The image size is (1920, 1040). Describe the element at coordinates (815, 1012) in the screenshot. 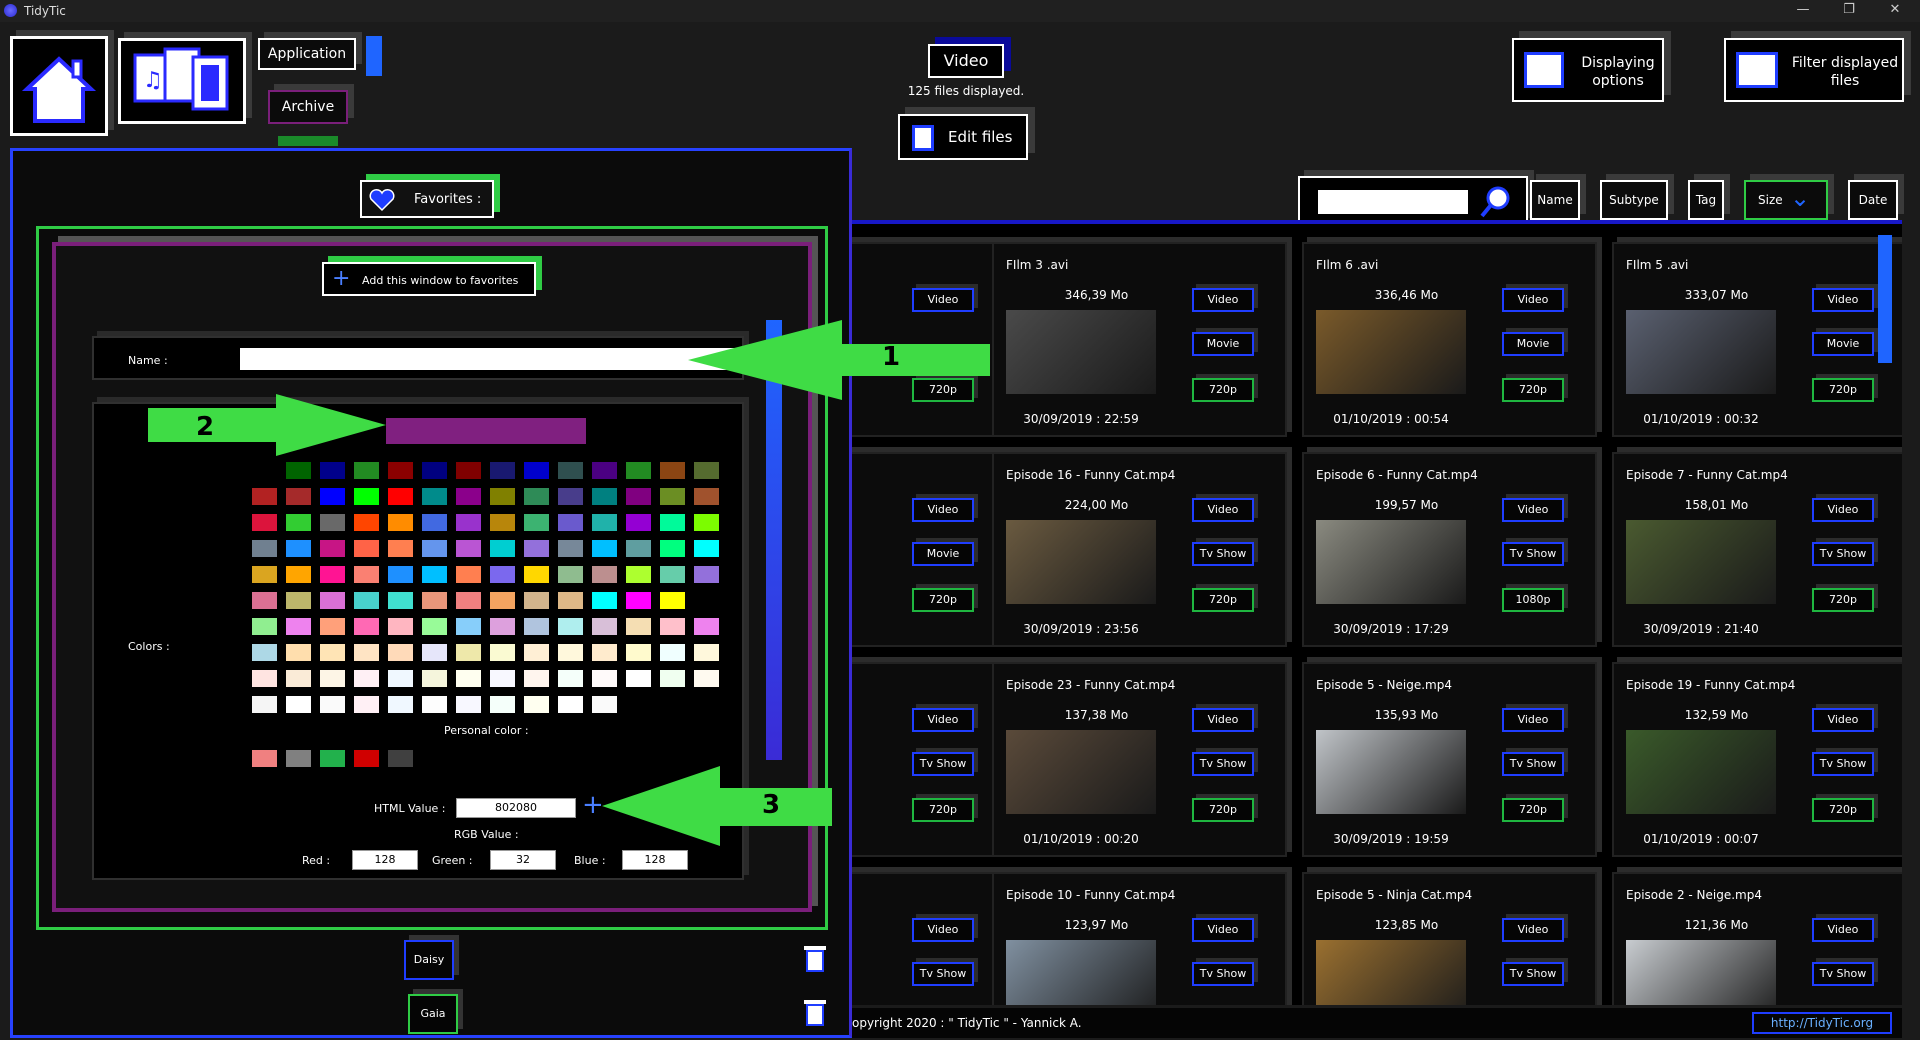

I see `trash-icon` at that location.